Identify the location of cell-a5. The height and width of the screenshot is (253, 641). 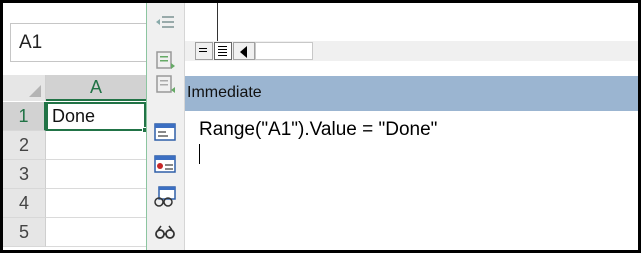
(96, 232).